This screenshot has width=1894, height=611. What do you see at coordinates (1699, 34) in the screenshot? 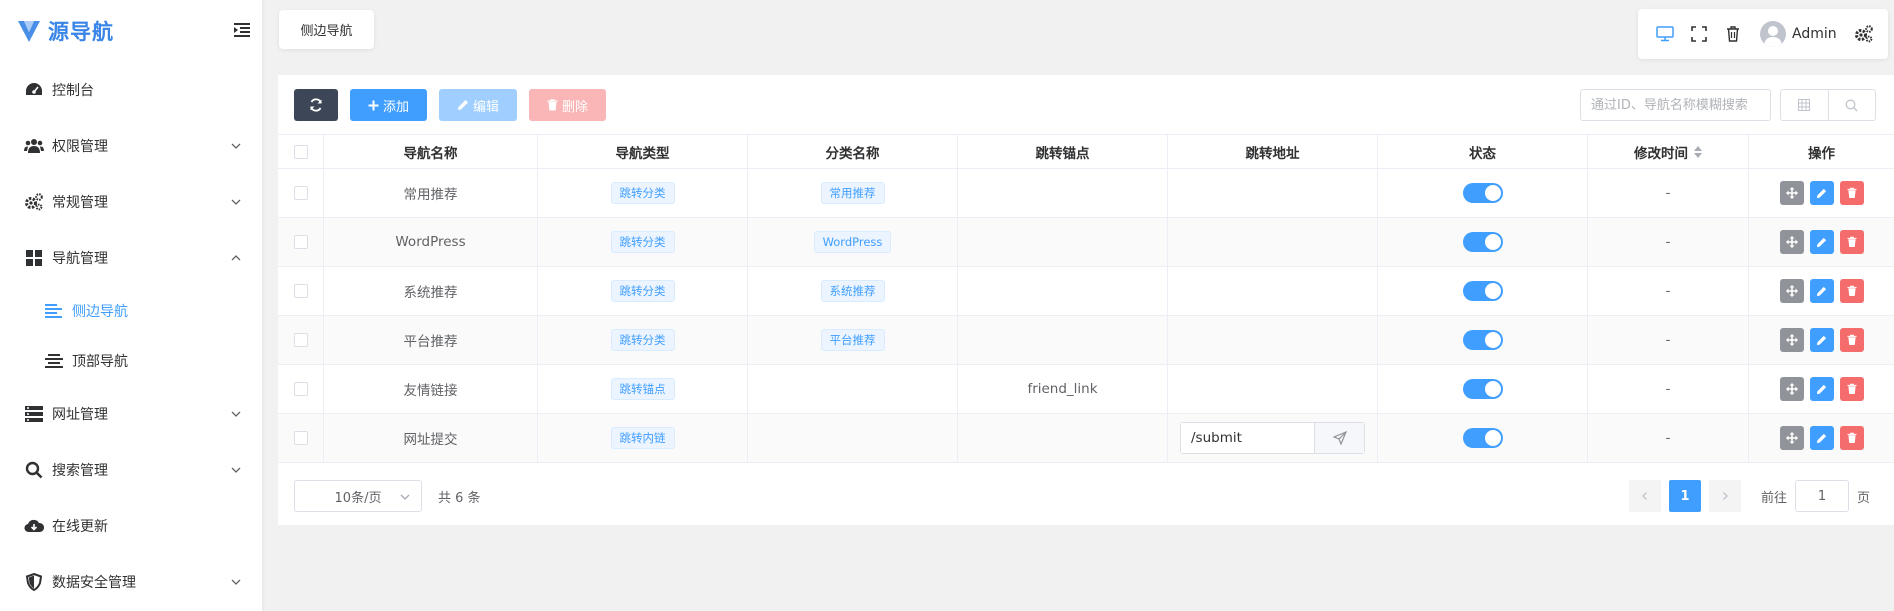
I see `fullscreen-icon` at bounding box center [1699, 34].